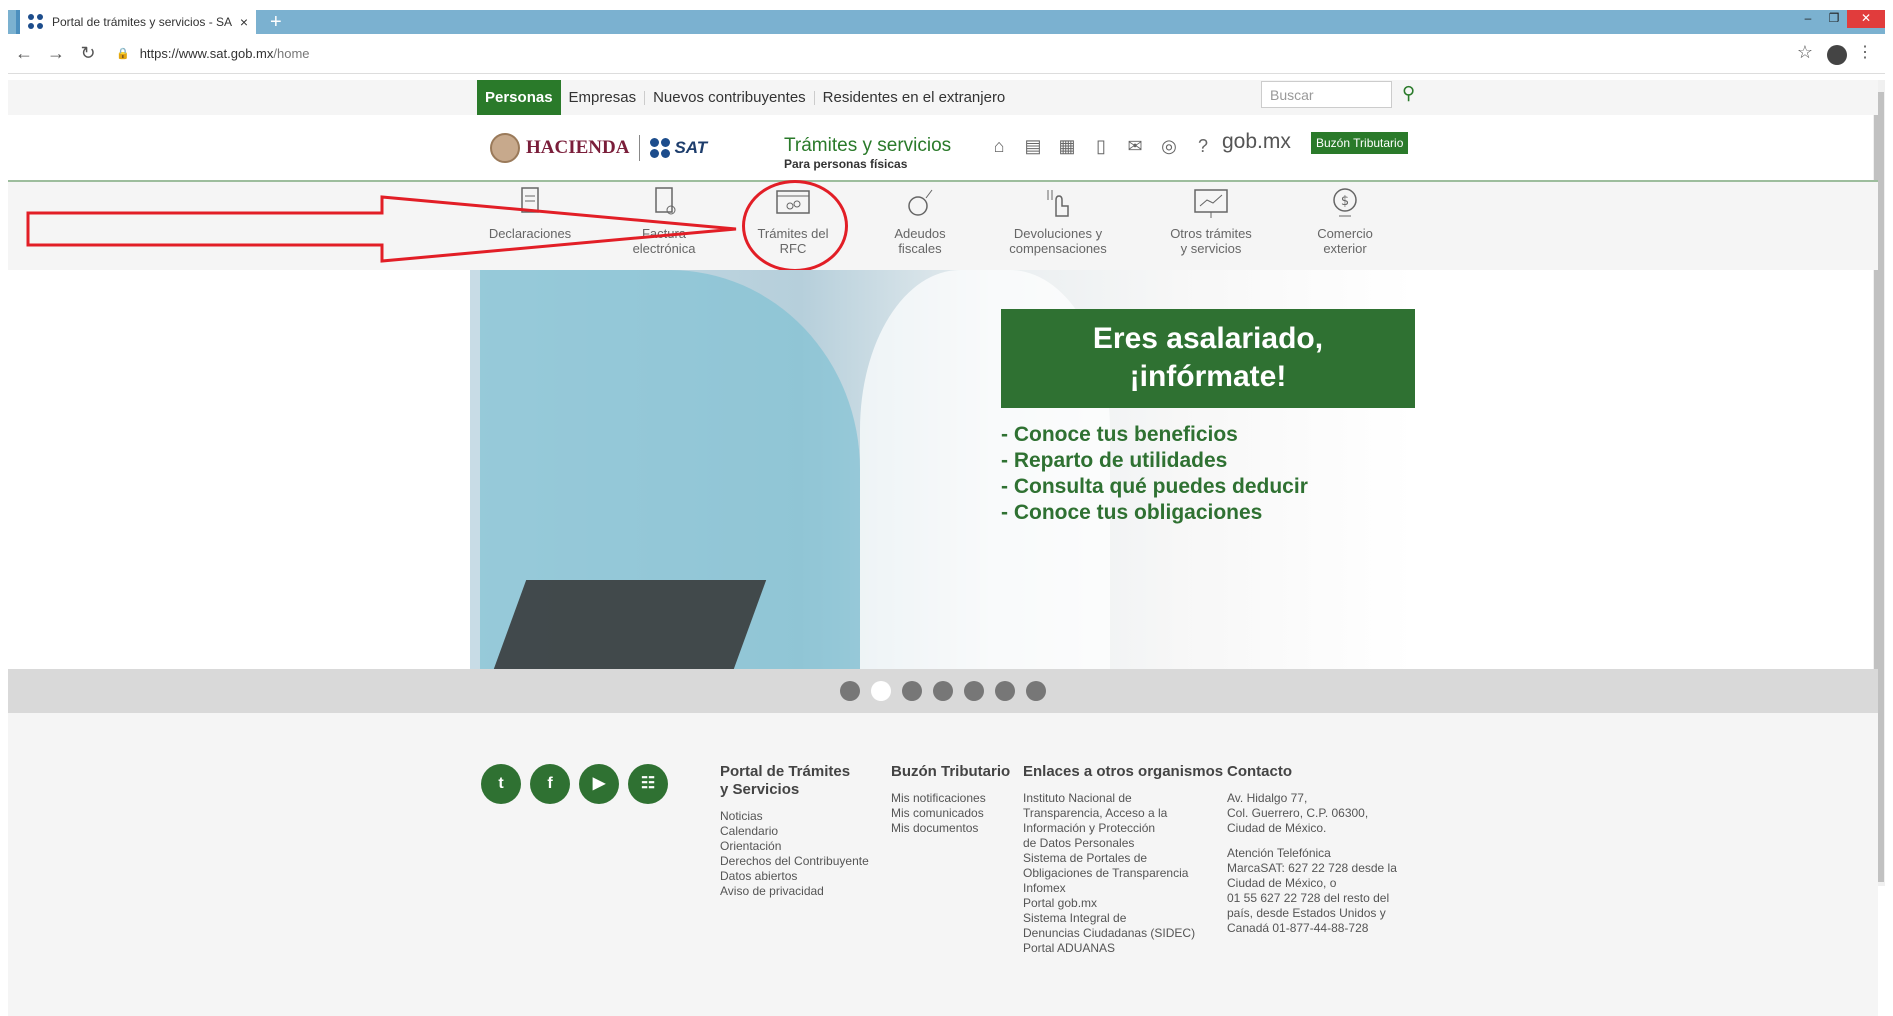 The width and height of the screenshot is (1893, 1016). What do you see at coordinates (1256, 142) in the screenshot?
I see `gobmx-link: gob.mx` at bounding box center [1256, 142].